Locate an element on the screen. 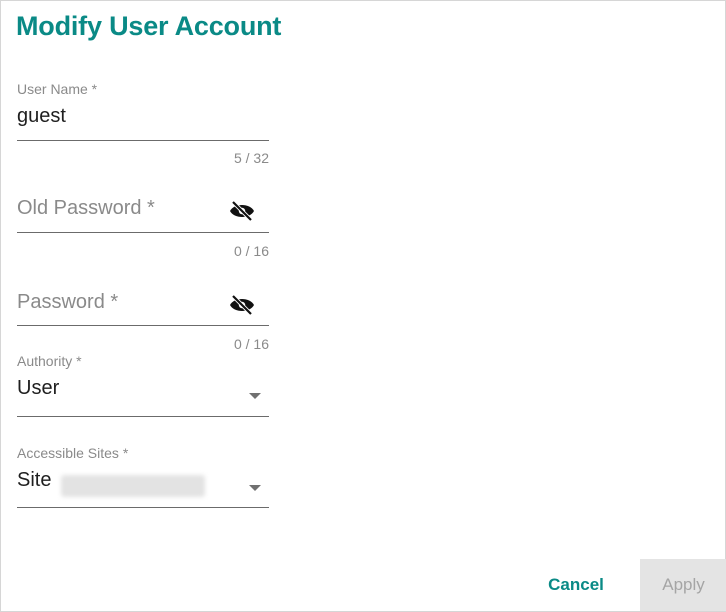 The width and height of the screenshot is (726, 612). cancel-button: Cancel is located at coordinates (576, 585).